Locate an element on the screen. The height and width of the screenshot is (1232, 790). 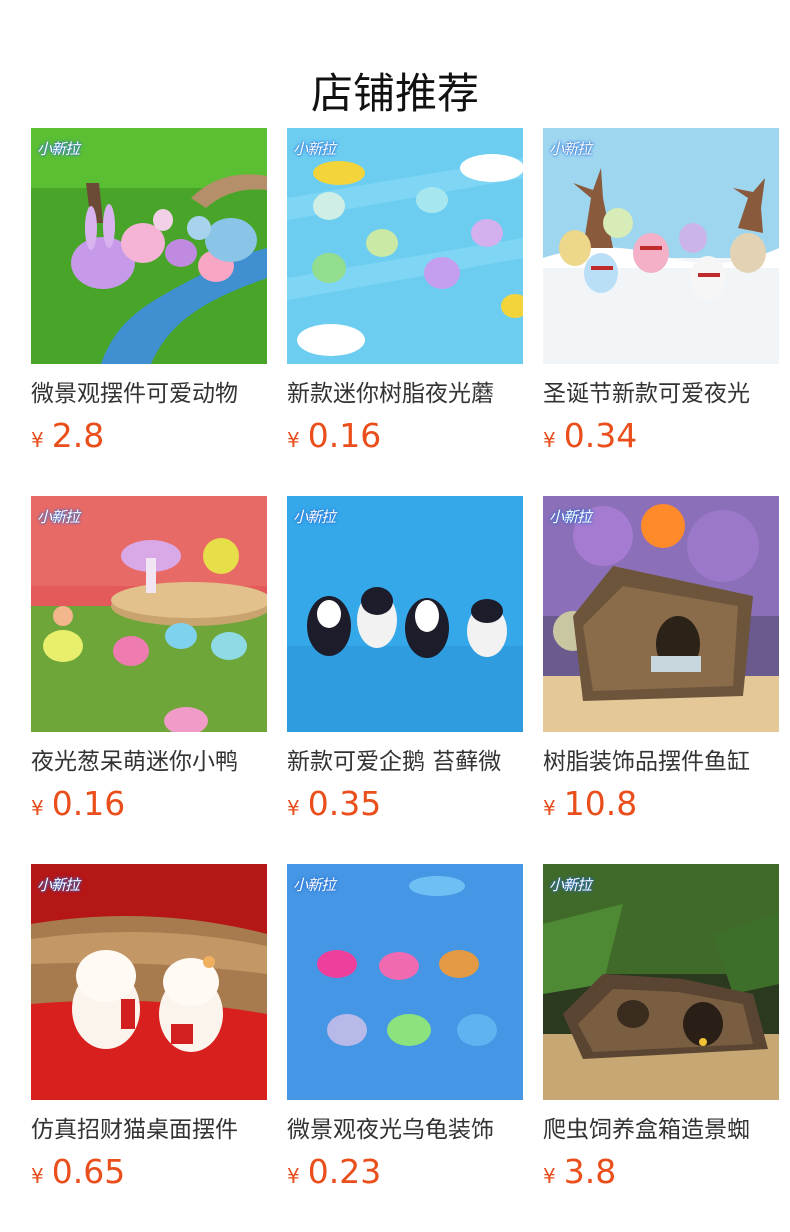
product-card: 小新拉 圣诞节新款可爱夜光 ¥0.34 is located at coordinates (661, 293).